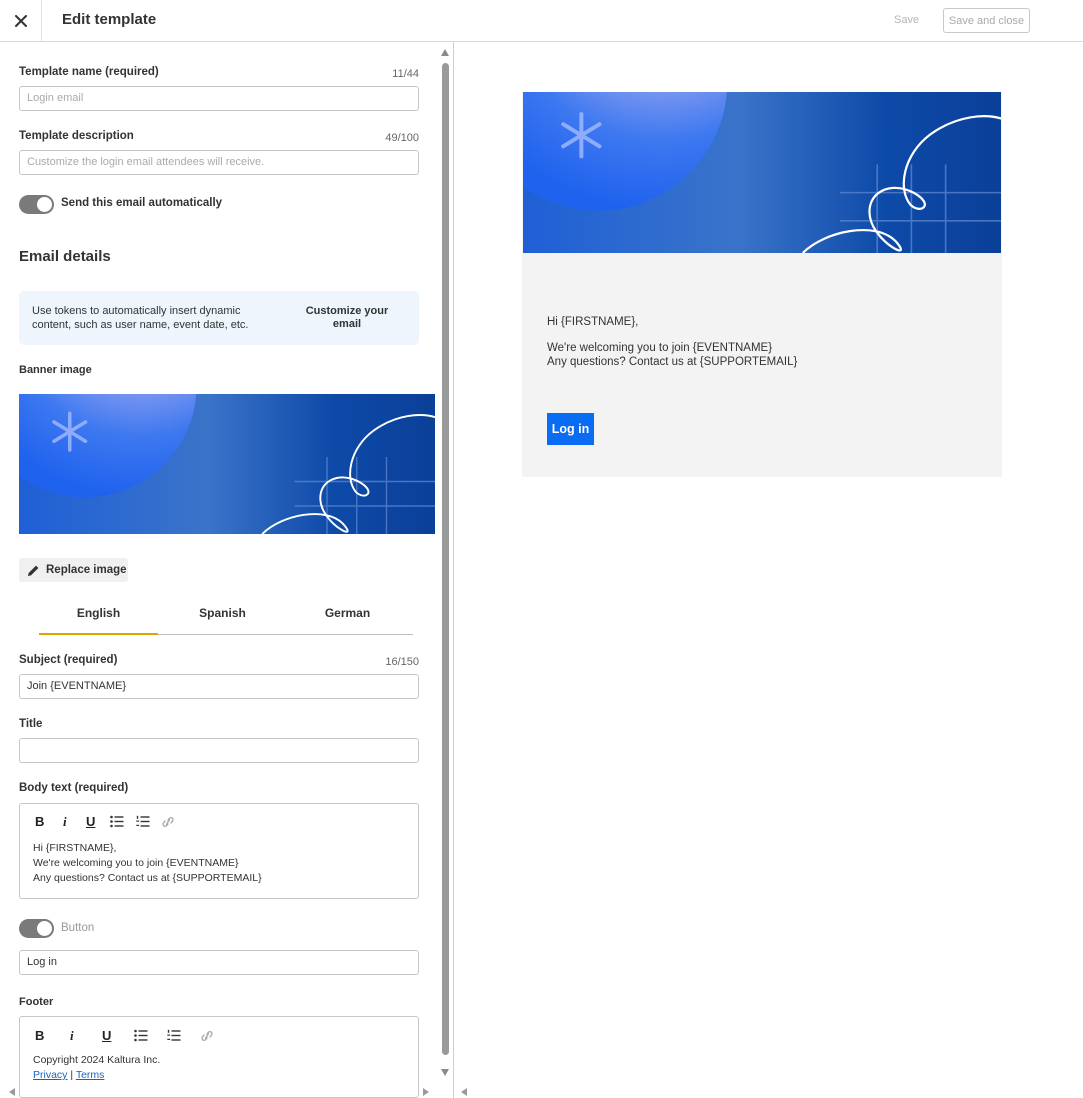  Describe the element at coordinates (570, 429) in the screenshot. I see `preview-login-button: Log in` at that location.